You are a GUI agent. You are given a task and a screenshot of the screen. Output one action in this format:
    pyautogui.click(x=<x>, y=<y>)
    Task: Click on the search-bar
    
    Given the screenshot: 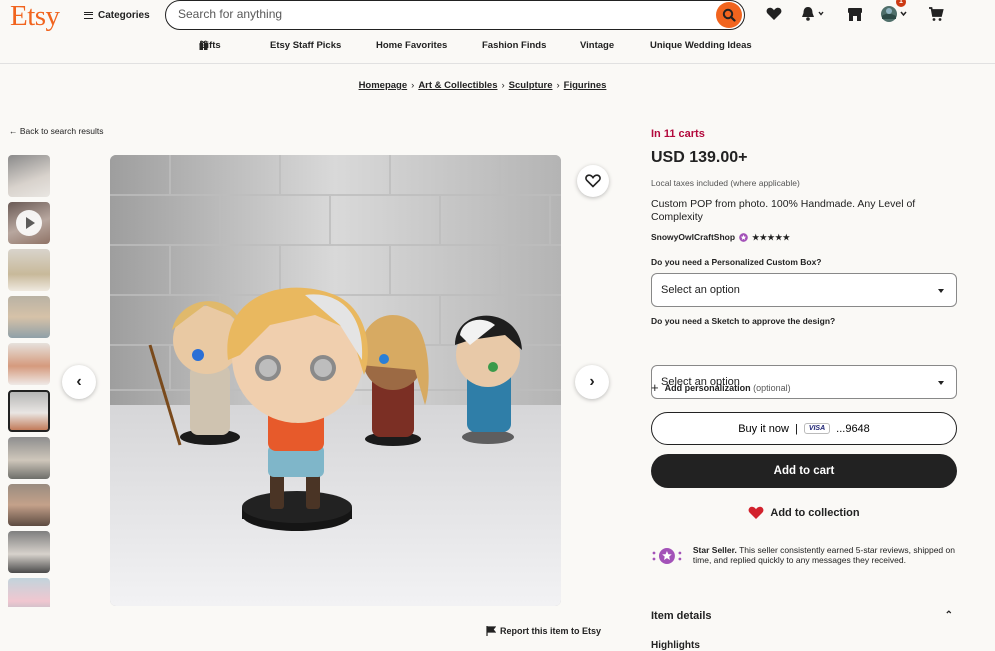 What is the action you would take?
    pyautogui.click(x=455, y=15)
    